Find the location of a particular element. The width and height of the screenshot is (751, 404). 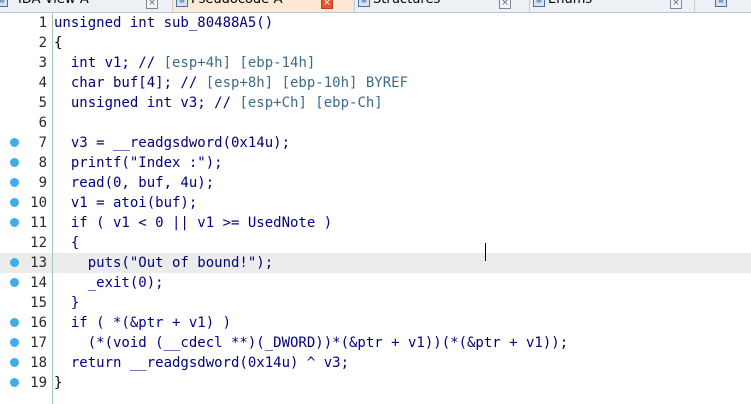

pseudocode-icon: ≡ is located at coordinates (182, 3).